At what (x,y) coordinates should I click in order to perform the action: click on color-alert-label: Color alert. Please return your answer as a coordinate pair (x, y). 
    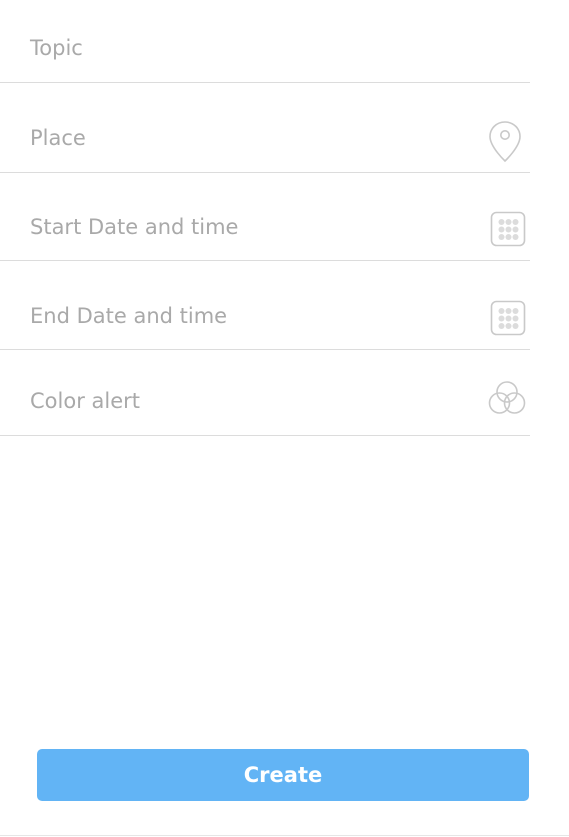
    Looking at the image, I should click on (85, 401).